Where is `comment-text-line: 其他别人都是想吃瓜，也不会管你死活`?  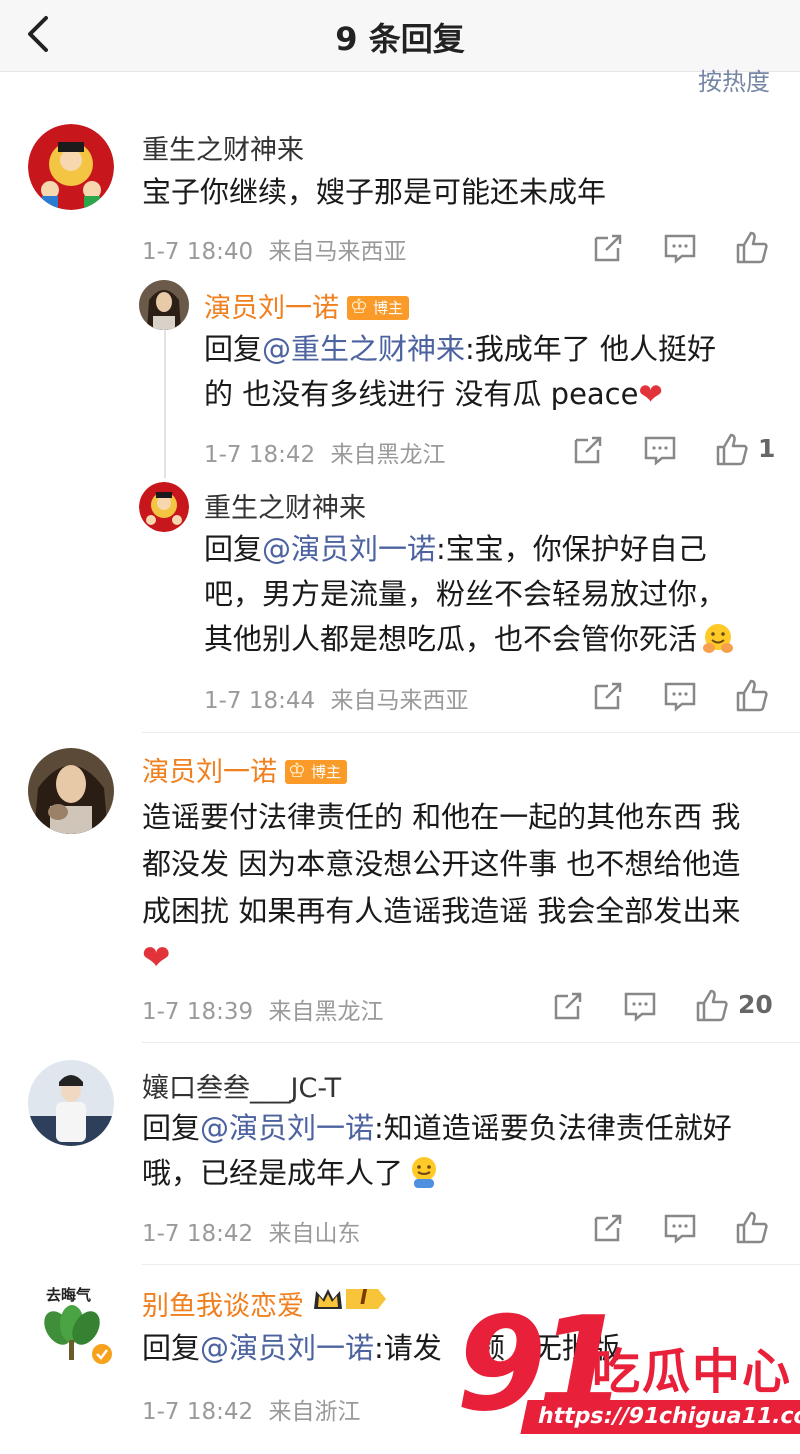
comment-text-line: 其他别人都是想吃瓜，也不会管你死活 is located at coordinates (451, 639).